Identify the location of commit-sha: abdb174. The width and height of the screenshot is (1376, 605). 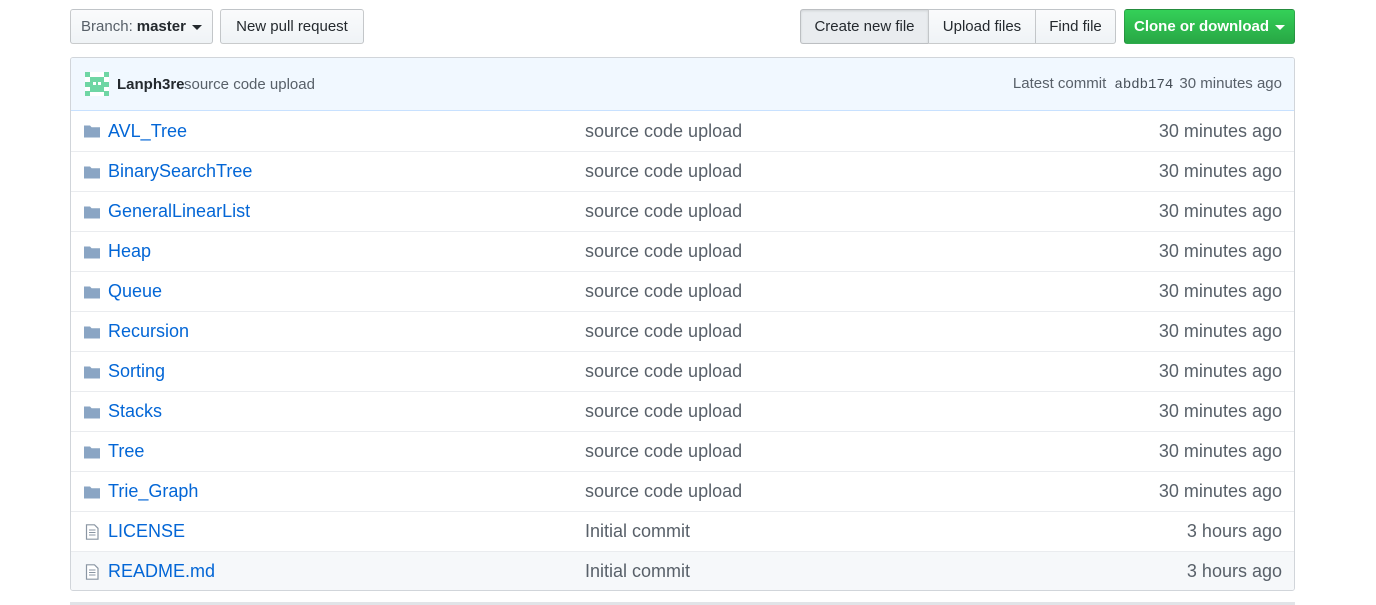
(1143, 85).